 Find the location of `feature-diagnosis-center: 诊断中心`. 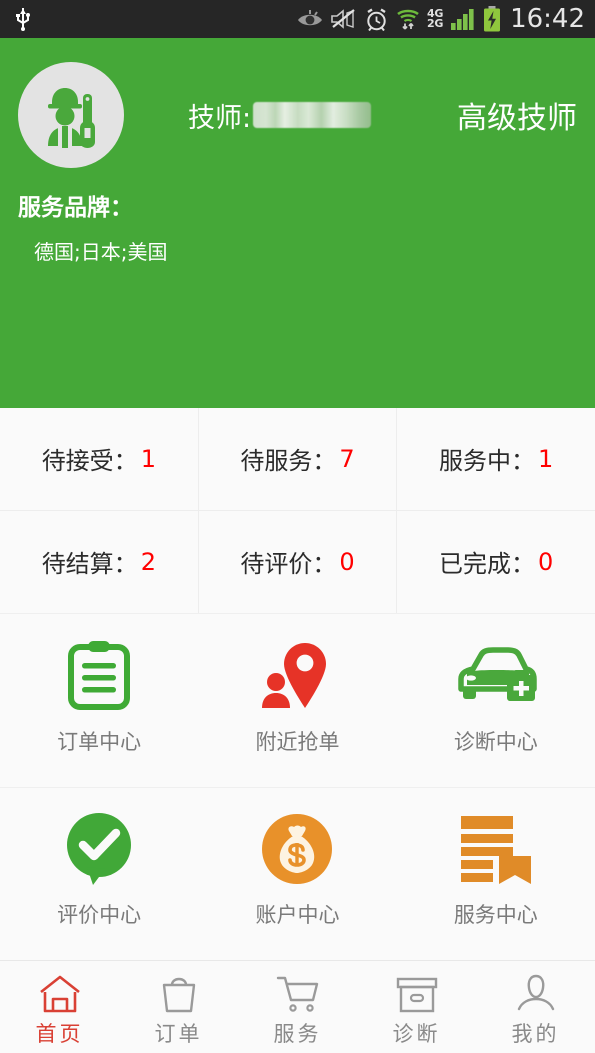

feature-diagnosis-center: 诊断中心 is located at coordinates (496, 700).